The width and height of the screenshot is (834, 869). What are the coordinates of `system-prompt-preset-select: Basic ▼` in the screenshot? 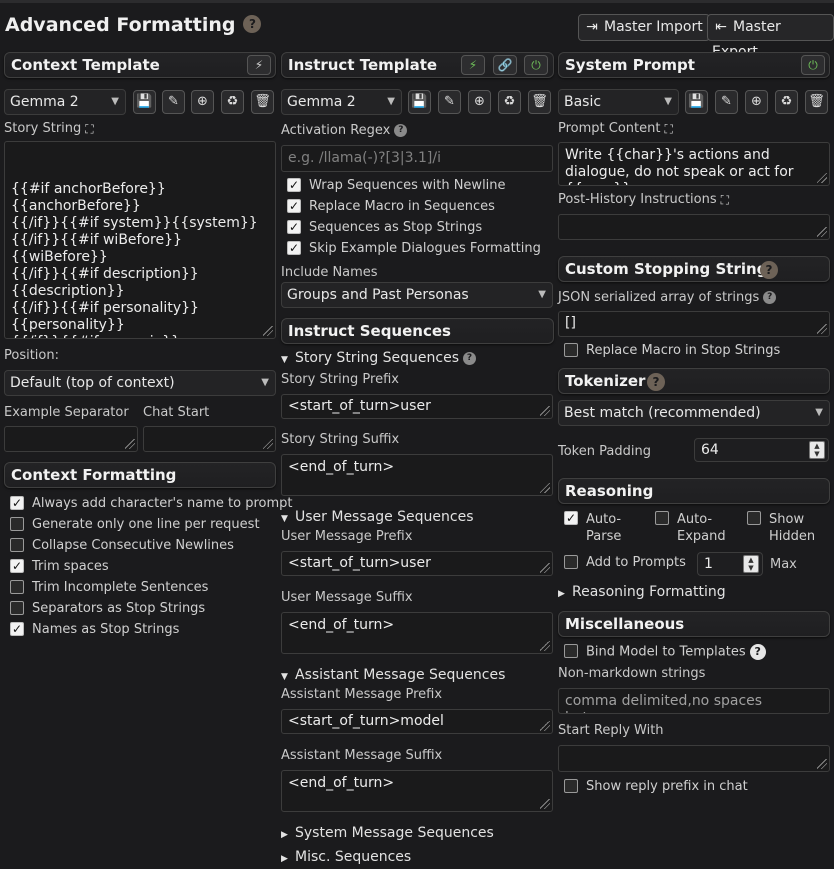 It's located at (618, 102).